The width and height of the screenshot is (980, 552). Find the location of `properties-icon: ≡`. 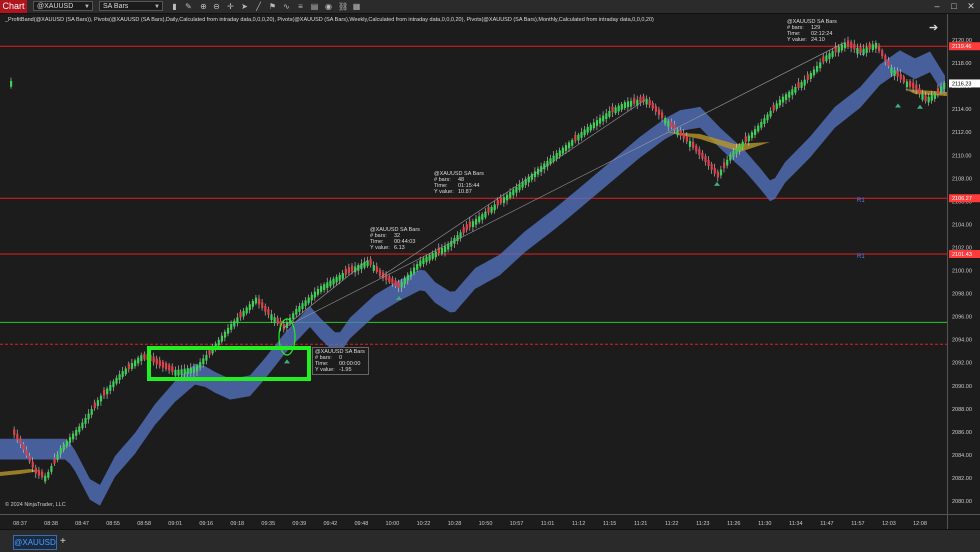

properties-icon: ≡ is located at coordinates (300, 6).